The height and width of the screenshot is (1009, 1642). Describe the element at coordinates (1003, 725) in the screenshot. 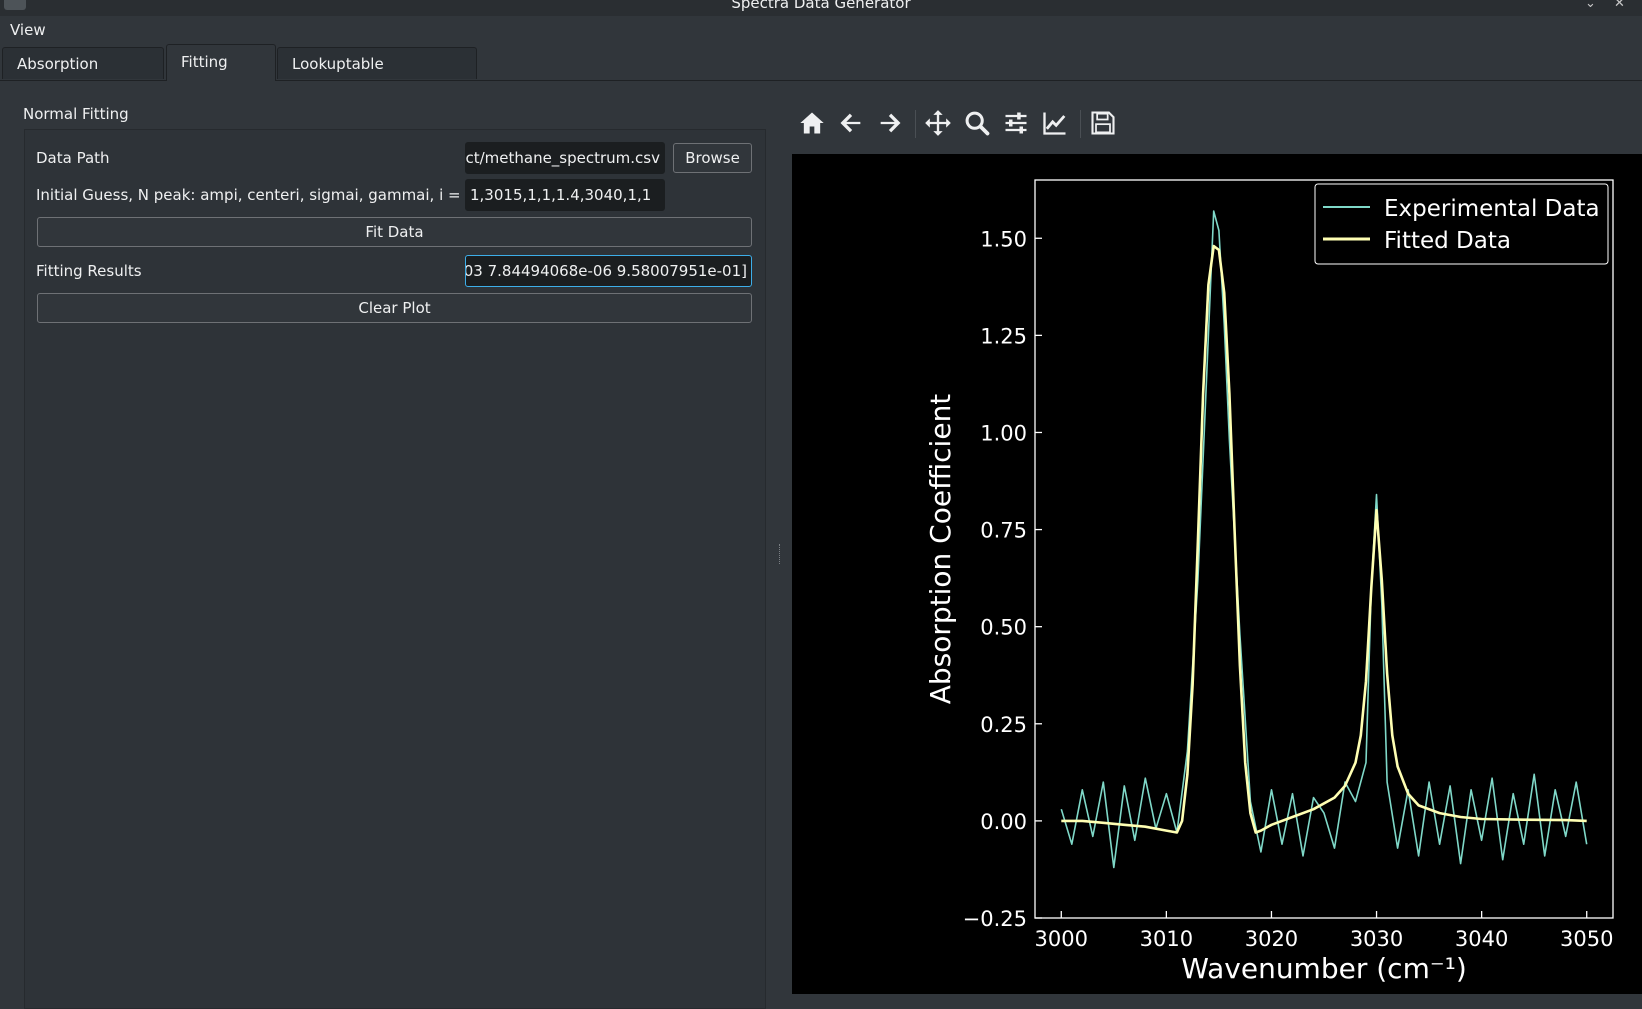

I see `y-tick-label: 0.25` at that location.